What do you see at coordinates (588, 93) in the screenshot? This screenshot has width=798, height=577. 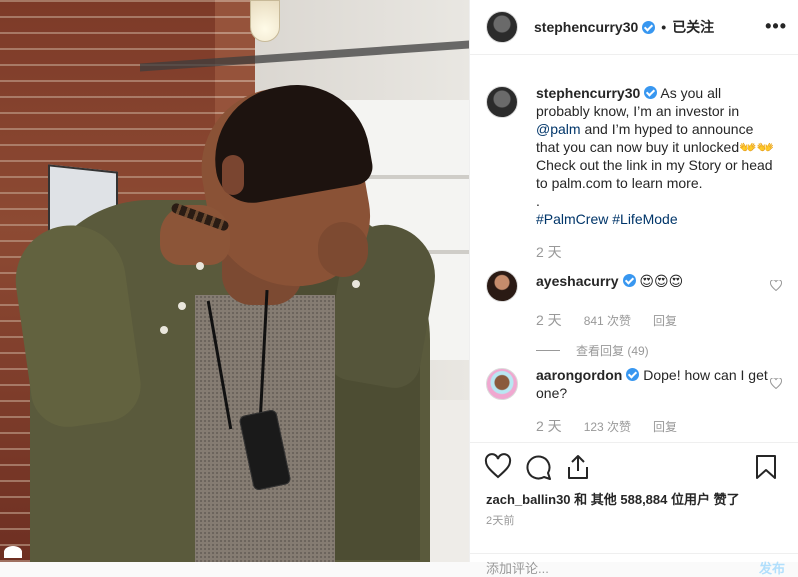 I see `caption-username: stephencurry30` at bounding box center [588, 93].